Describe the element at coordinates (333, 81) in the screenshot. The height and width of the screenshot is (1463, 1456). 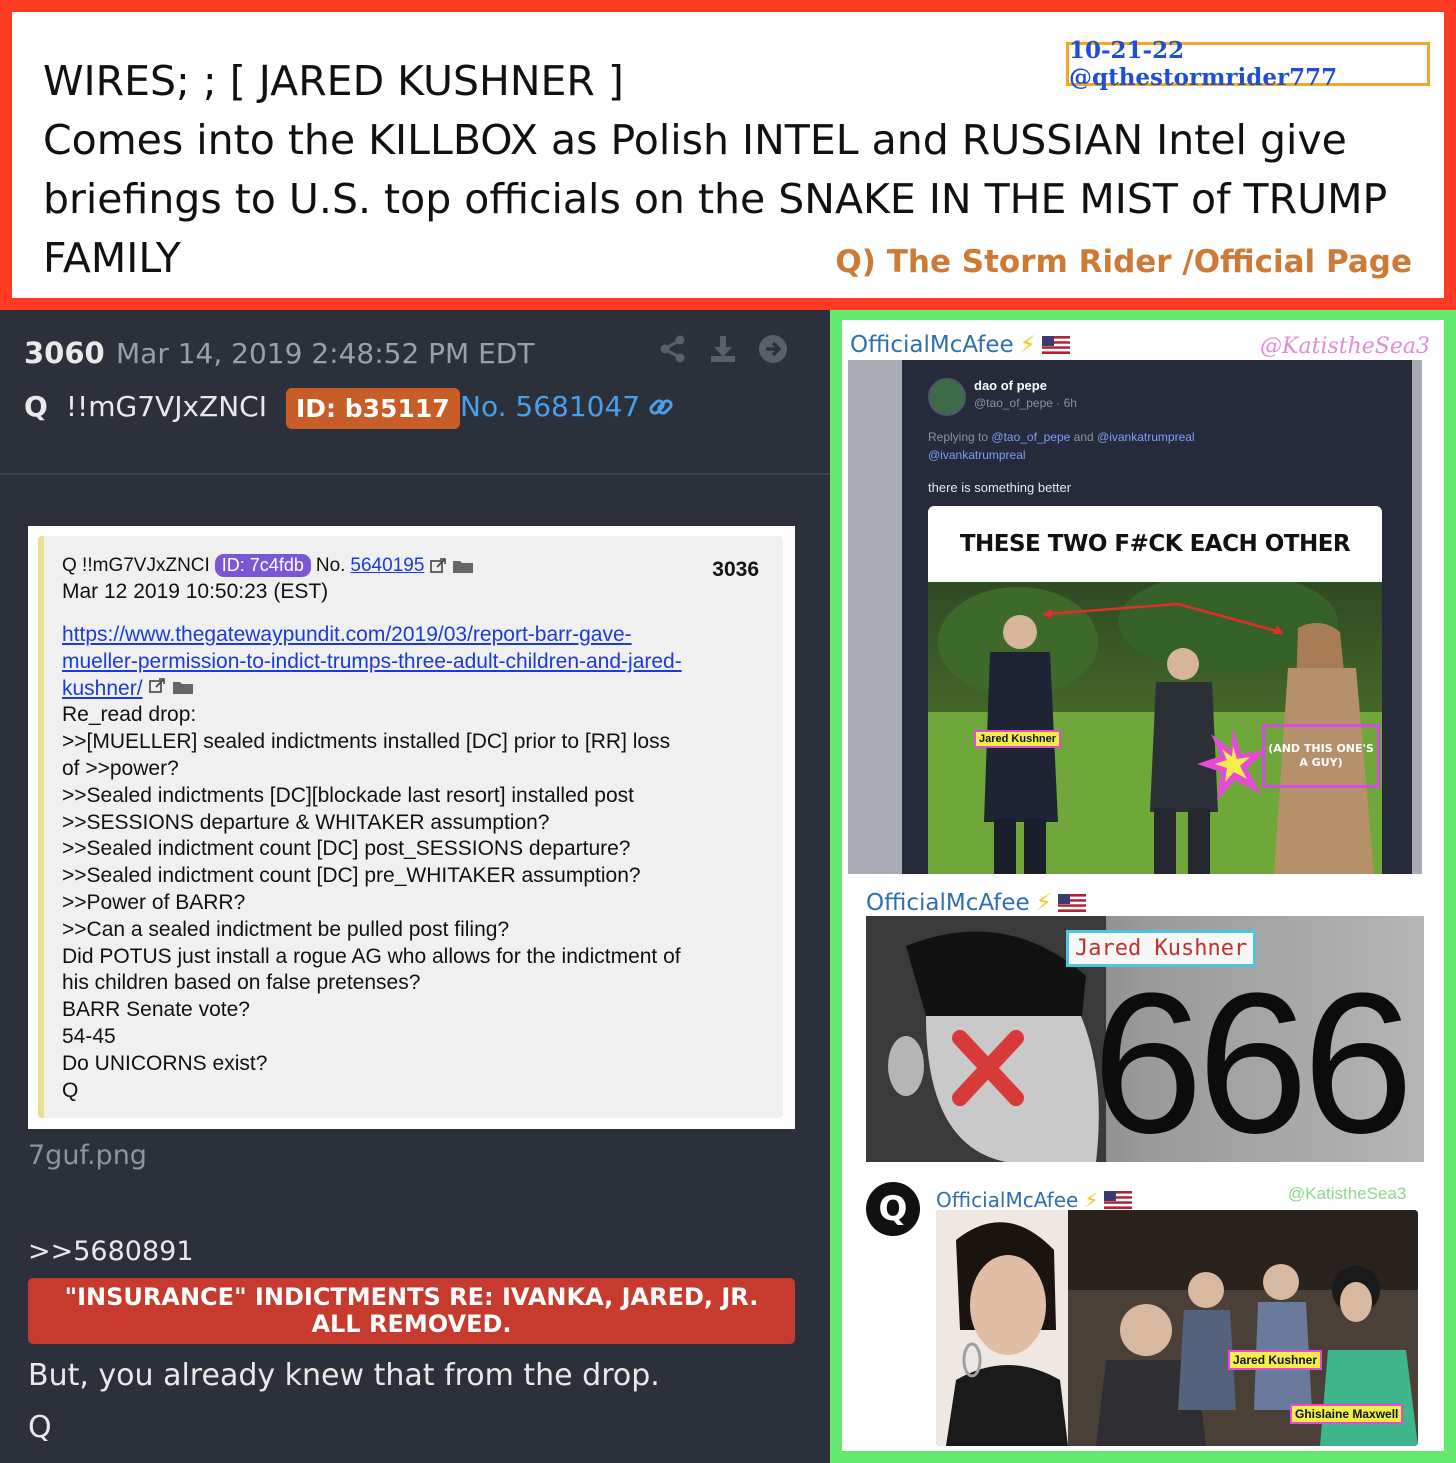
I see `headline-line: WIRES; ; [ JARED KUSHNER ]` at that location.